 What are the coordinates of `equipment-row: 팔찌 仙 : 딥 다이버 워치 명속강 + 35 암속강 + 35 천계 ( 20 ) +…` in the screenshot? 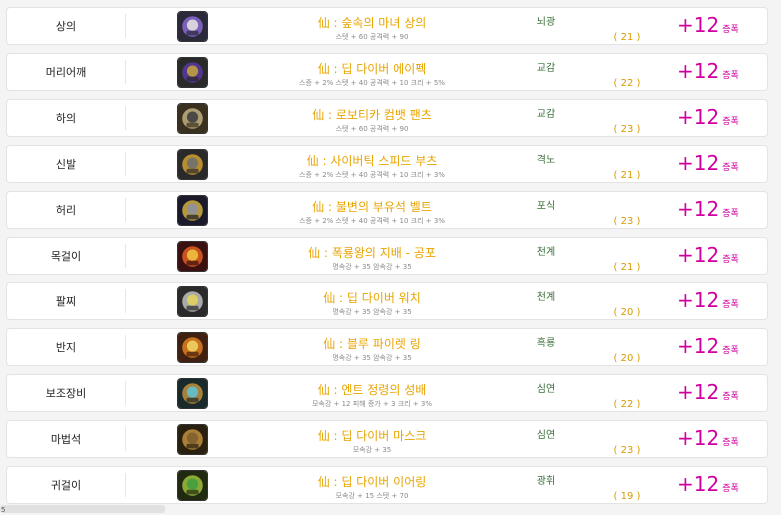 It's located at (387, 301).